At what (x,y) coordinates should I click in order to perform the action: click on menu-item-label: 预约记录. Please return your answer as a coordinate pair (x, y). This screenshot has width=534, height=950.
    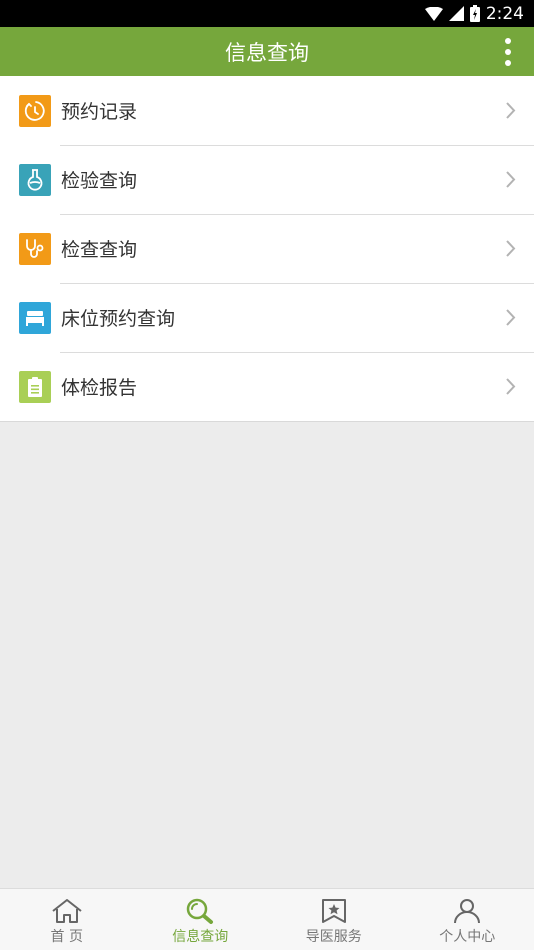
    Looking at the image, I should click on (99, 112).